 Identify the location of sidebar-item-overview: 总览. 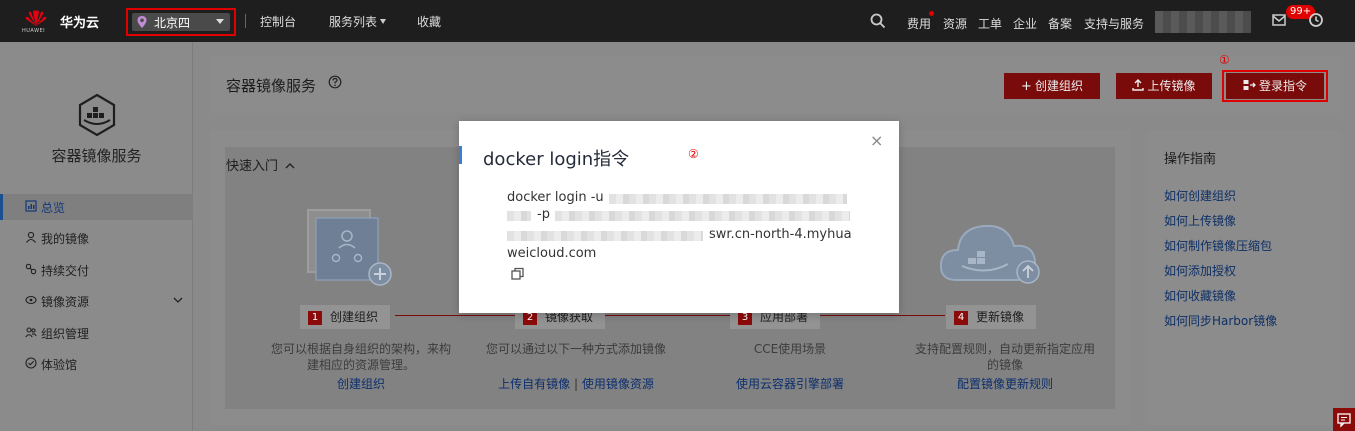
(96, 207).